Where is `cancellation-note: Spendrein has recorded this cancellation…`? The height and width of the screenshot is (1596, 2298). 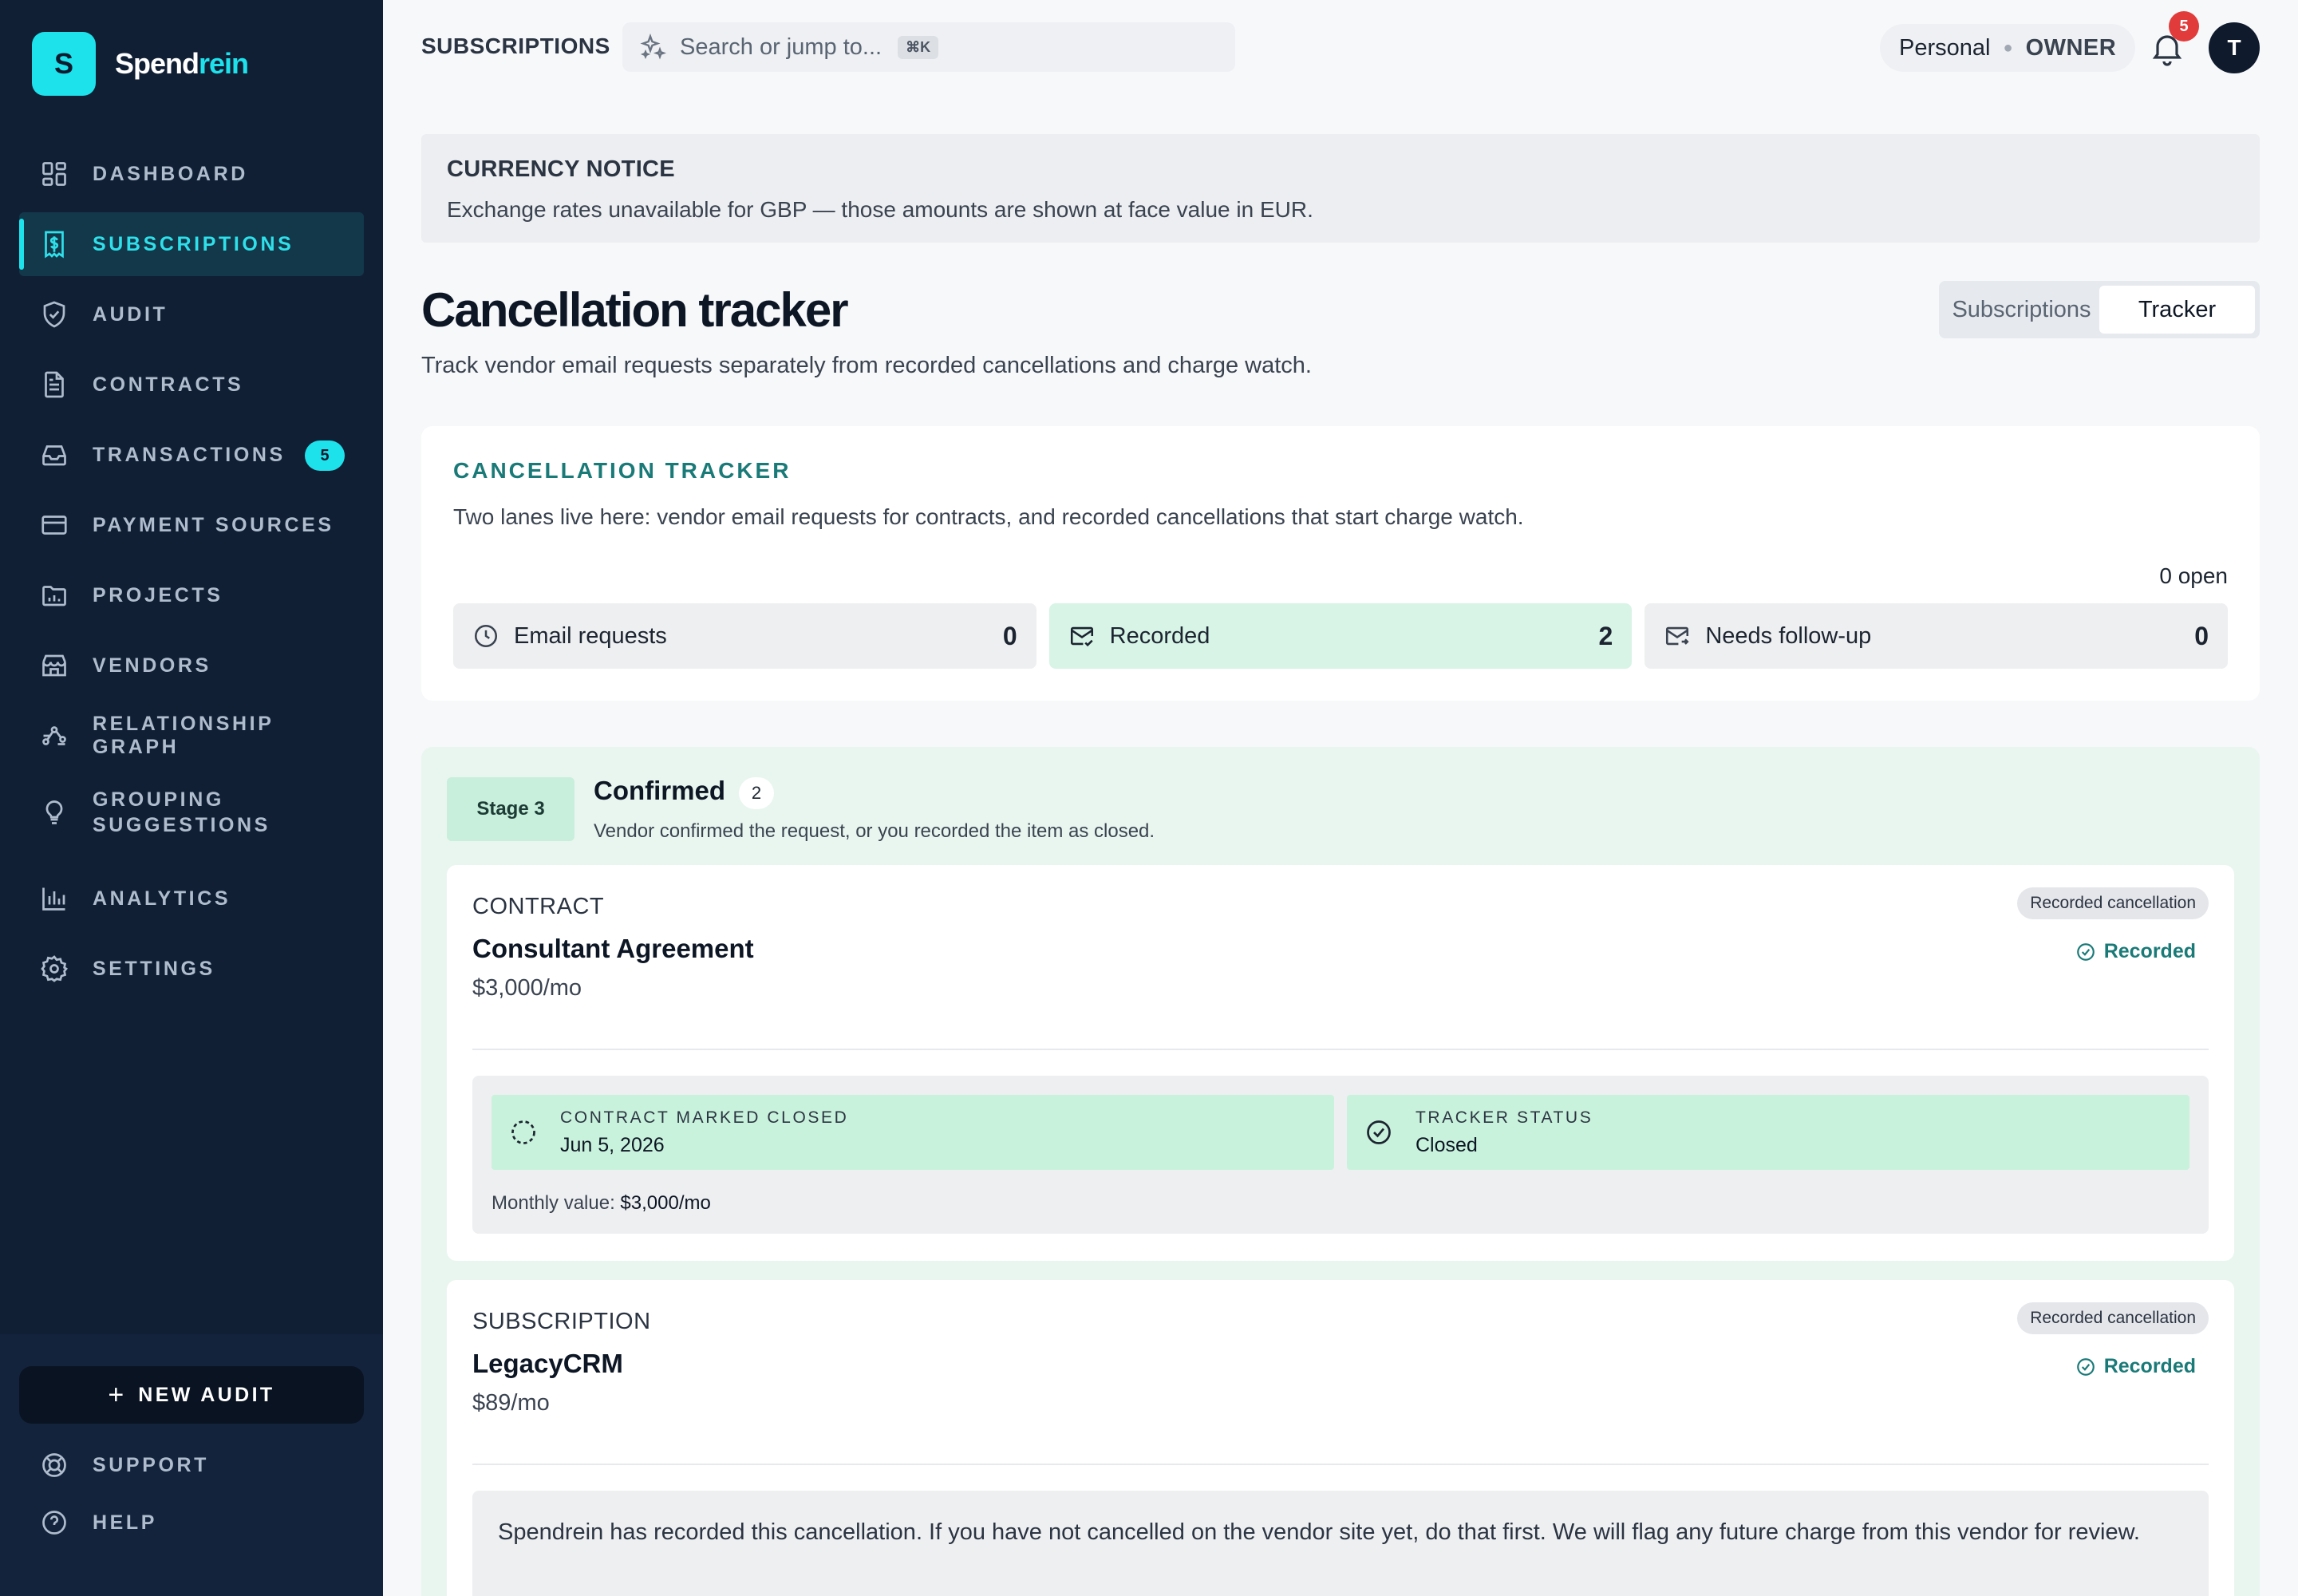
cancellation-note: Spendrein has recorded this cancellation… is located at coordinates (1340, 1543).